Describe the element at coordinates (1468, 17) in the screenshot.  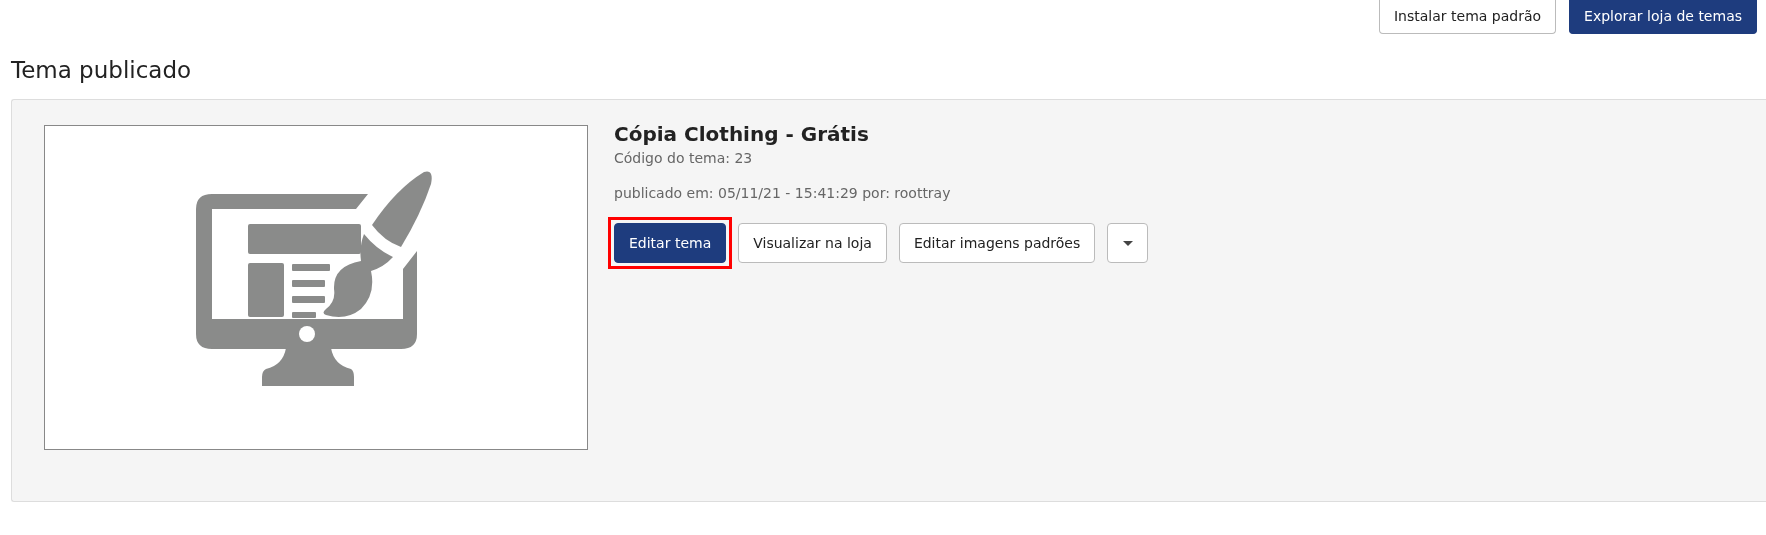
I see `install-default-button: Instalar tema padrão` at that location.